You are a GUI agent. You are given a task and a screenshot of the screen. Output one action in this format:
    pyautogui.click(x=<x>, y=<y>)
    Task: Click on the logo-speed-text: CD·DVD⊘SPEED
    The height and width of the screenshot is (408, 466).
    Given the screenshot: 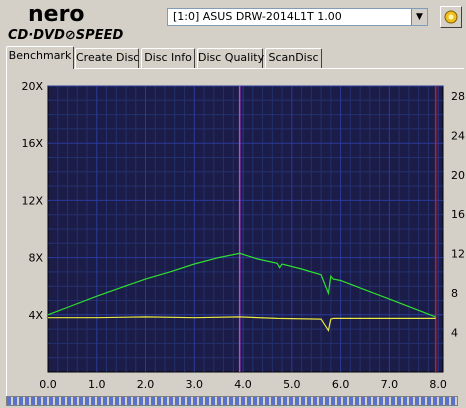 What is the action you would take?
    pyautogui.click(x=65, y=35)
    